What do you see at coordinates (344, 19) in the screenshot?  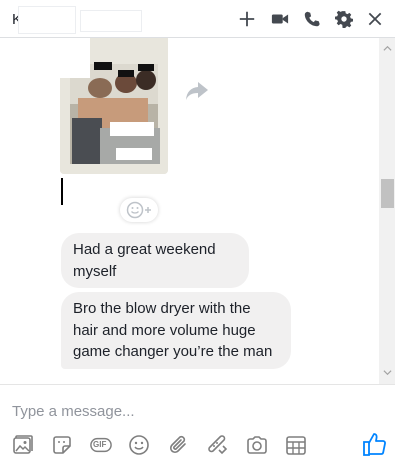 I see `gear-icon` at bounding box center [344, 19].